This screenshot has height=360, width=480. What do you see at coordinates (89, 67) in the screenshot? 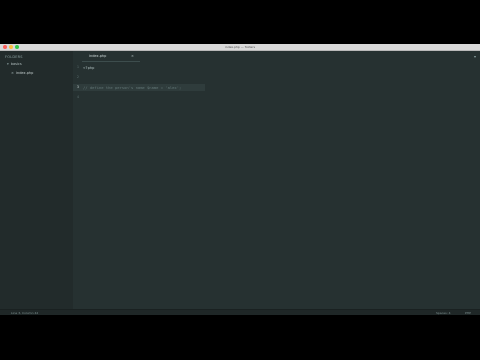
I see `code-line-1: <?php` at bounding box center [89, 67].